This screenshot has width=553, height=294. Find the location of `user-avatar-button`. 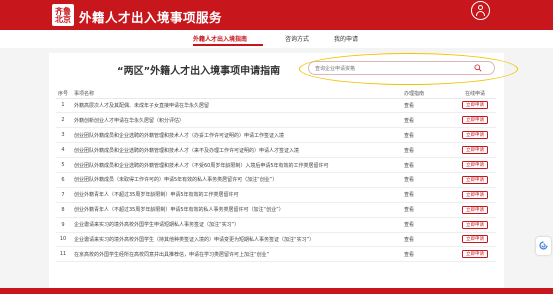

user-avatar-button is located at coordinates (480, 10).